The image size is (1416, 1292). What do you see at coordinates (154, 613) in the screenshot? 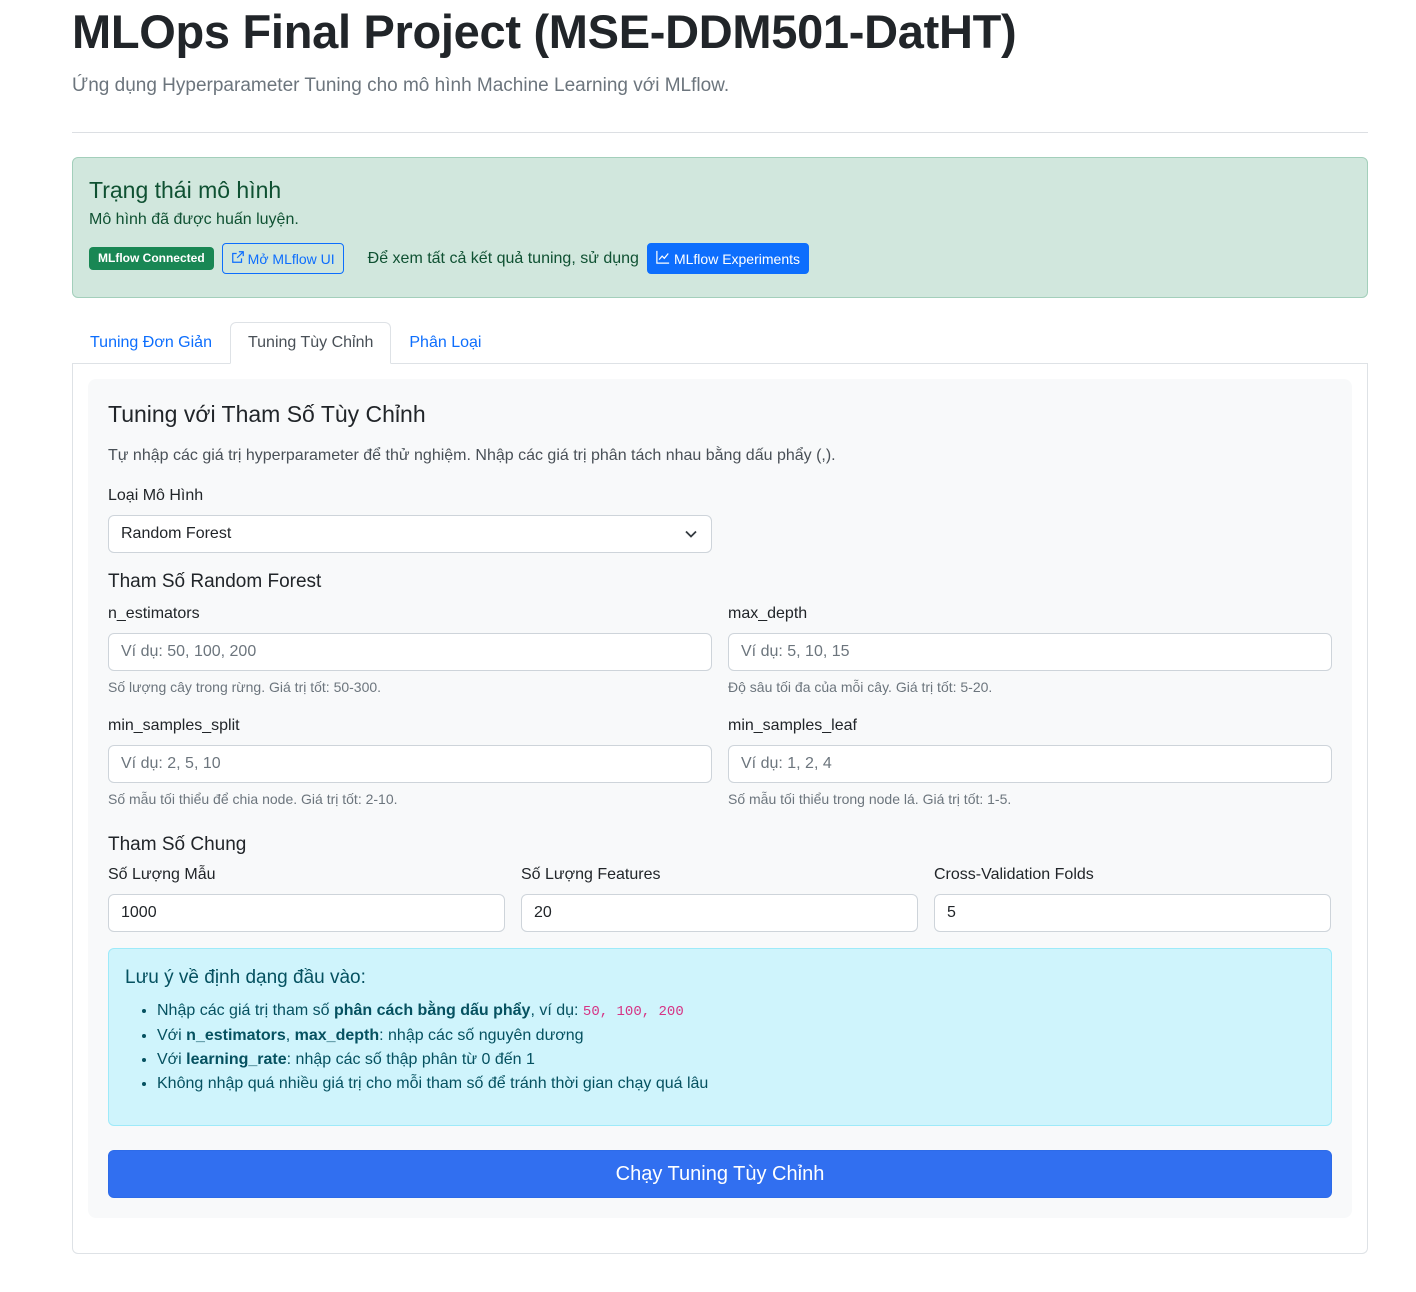
I see `n-estimators-label: n_estimators` at bounding box center [154, 613].